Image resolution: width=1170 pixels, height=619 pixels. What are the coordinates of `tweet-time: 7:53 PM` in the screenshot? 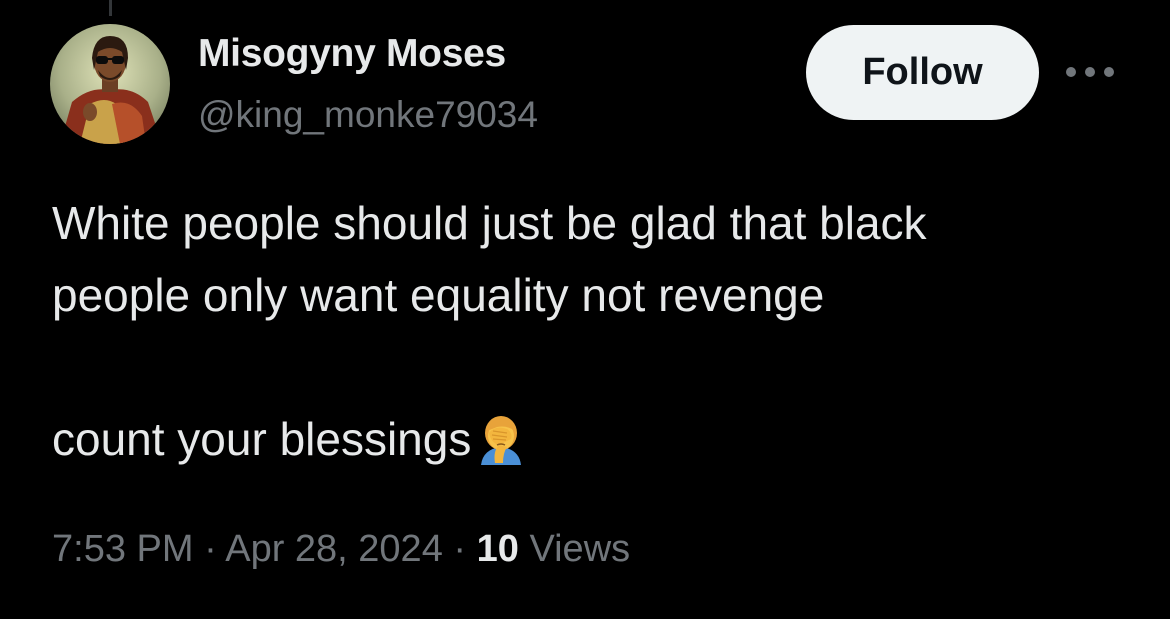 It's located at (123, 549).